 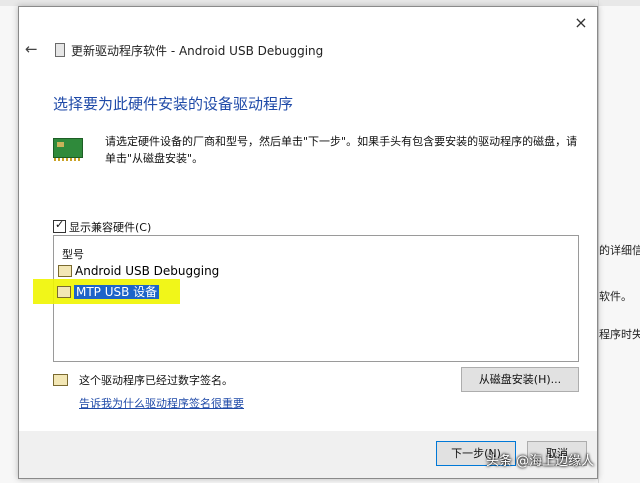 I want to click on hardware-card-icon, so click(x=68, y=149).